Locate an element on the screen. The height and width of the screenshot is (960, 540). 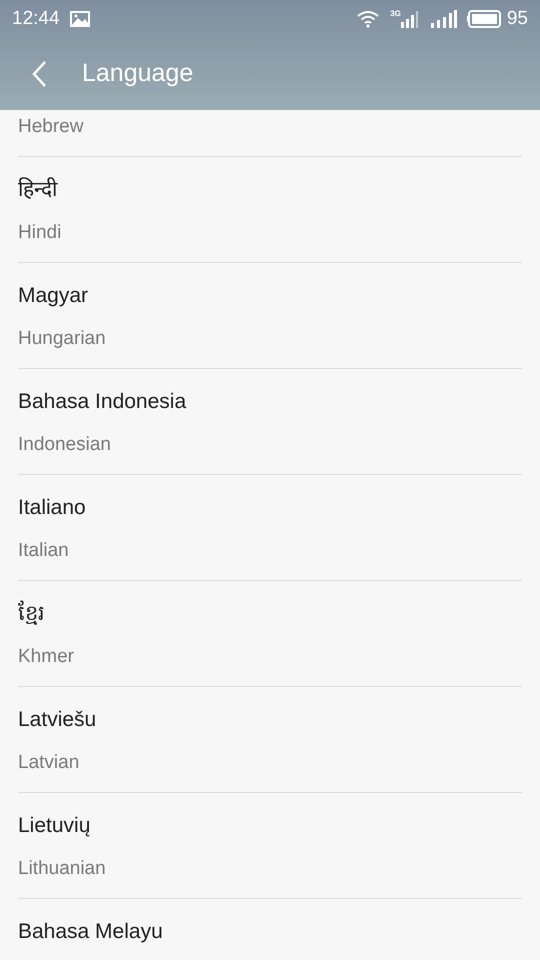
language-english-name: Khmer is located at coordinates (46, 657).